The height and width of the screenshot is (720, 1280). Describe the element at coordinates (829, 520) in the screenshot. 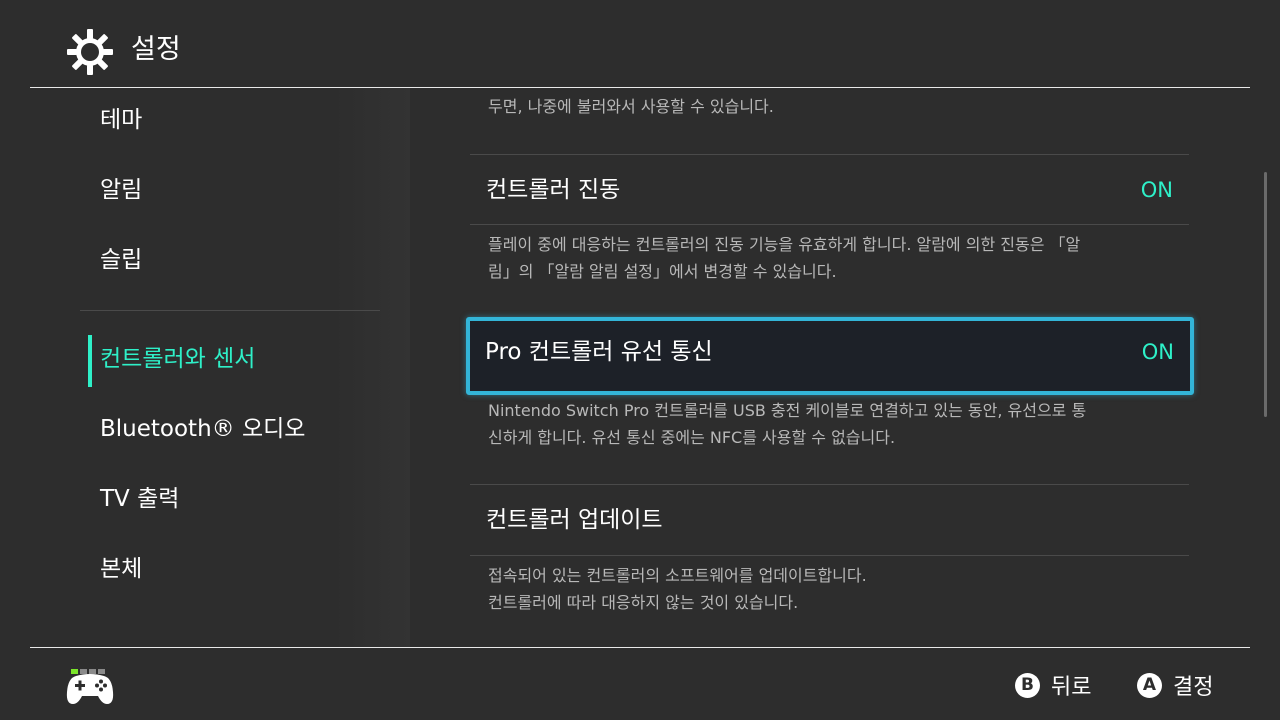

I see `controller-update-row: 컨트롤러 업데이트` at that location.